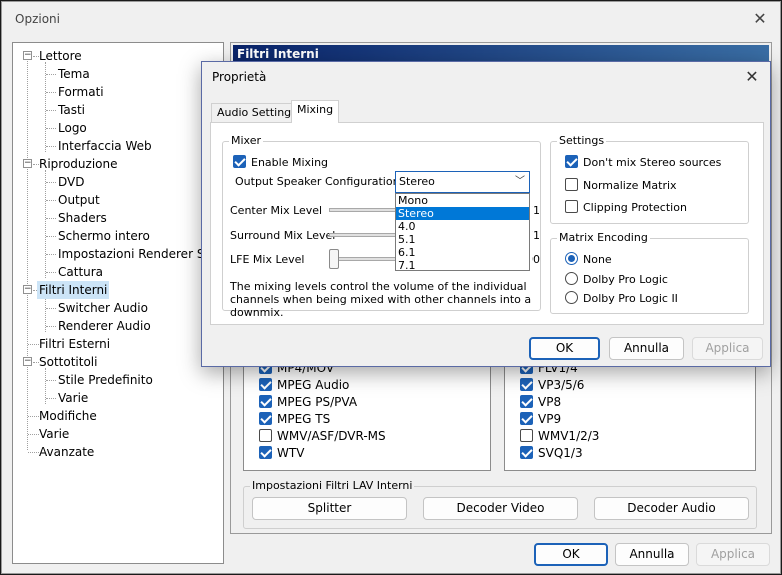 The image size is (782, 575). I want to click on output-config-select: Stereo ﹀, so click(462, 182).